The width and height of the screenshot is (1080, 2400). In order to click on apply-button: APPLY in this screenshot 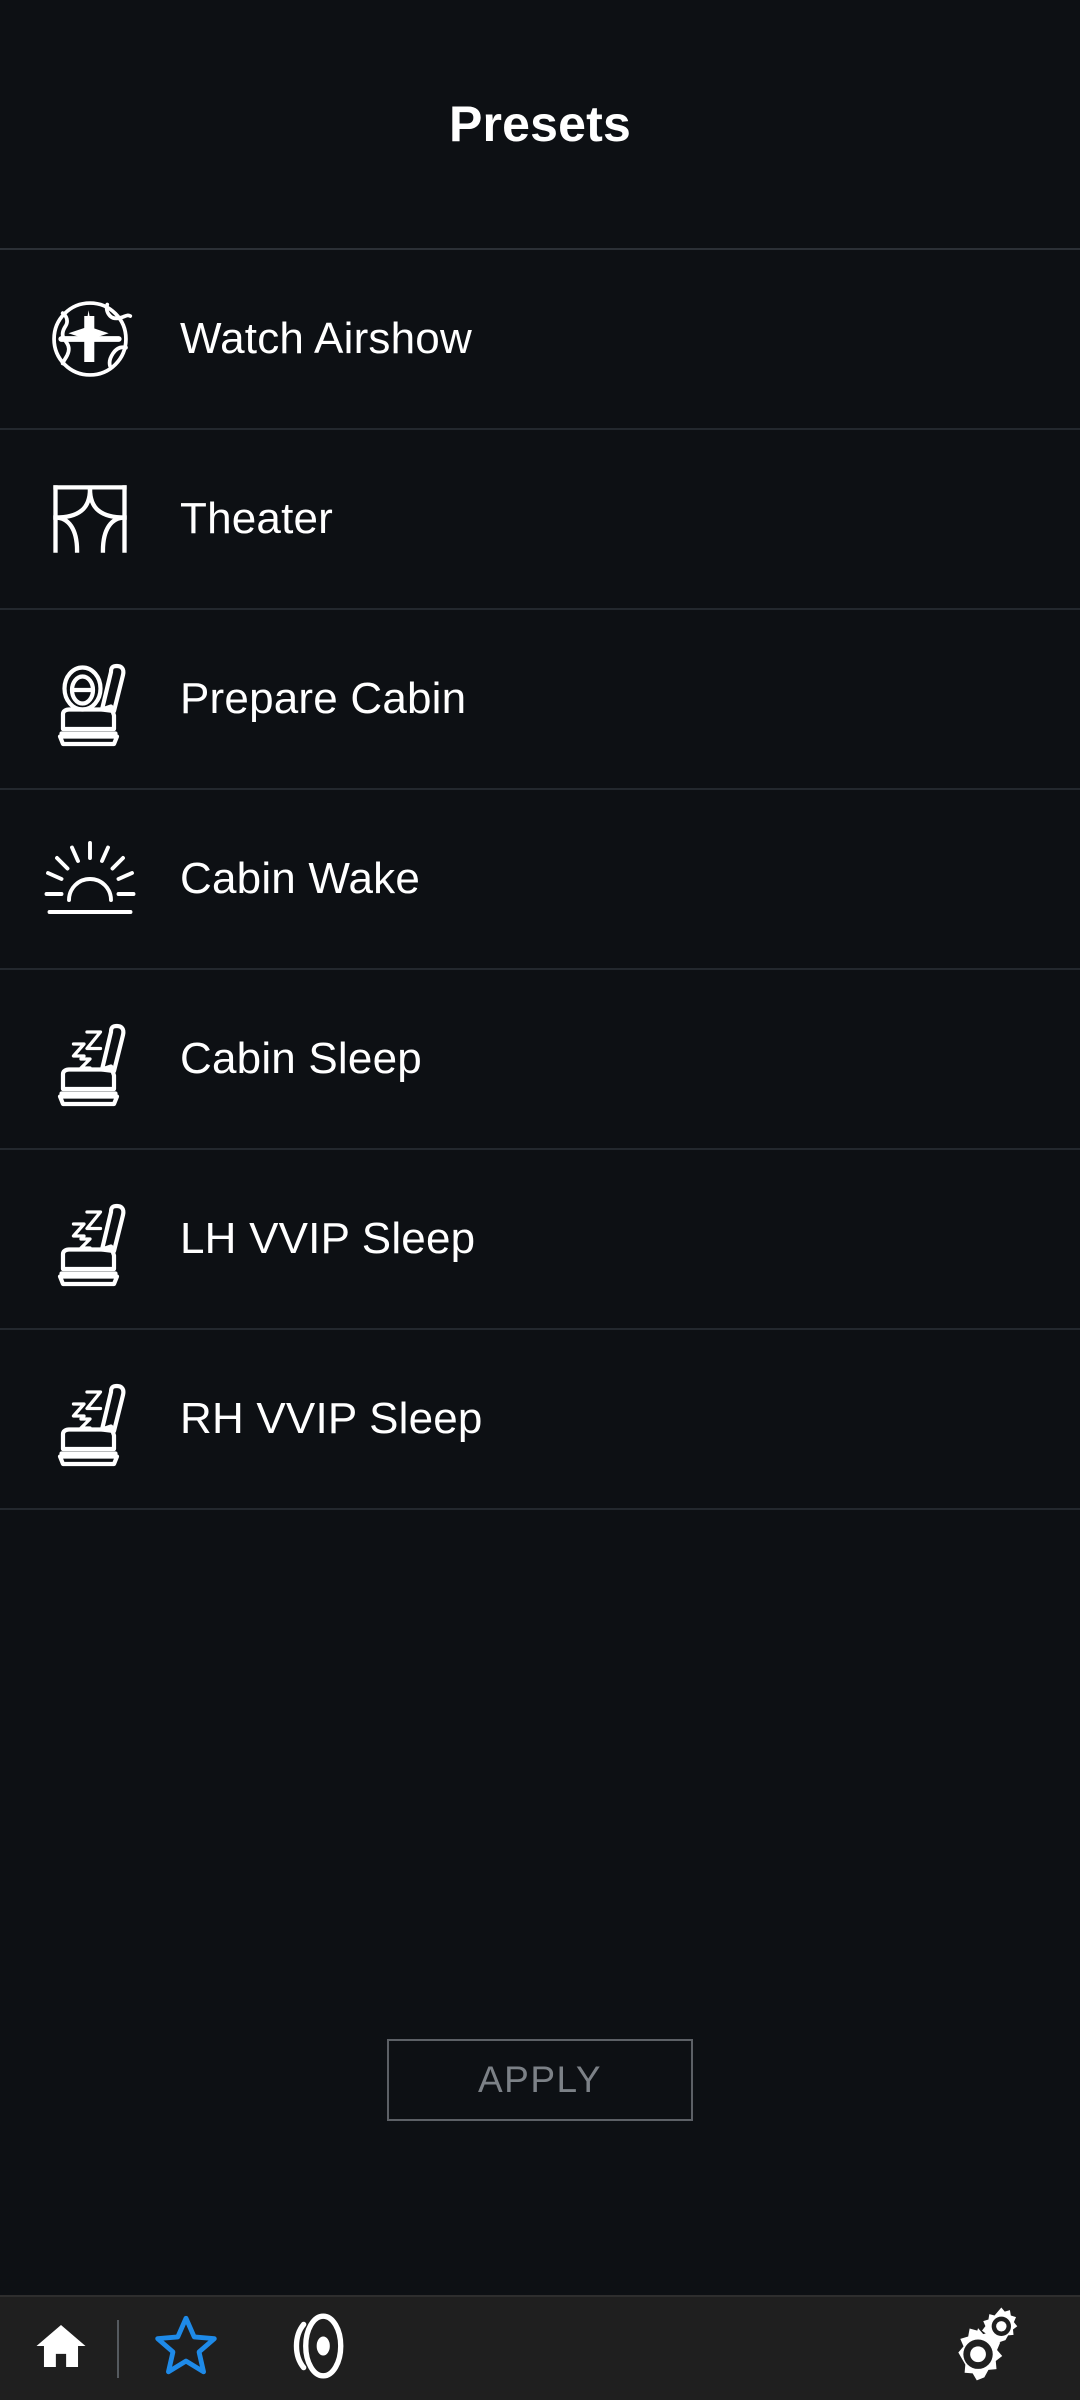, I will do `click(540, 2080)`.